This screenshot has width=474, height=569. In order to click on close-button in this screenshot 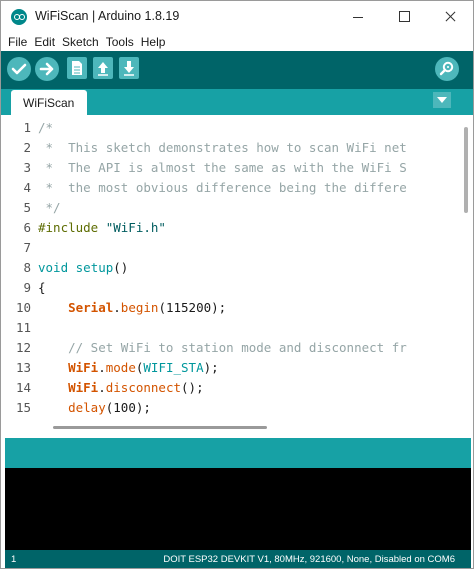, I will do `click(450, 16)`.